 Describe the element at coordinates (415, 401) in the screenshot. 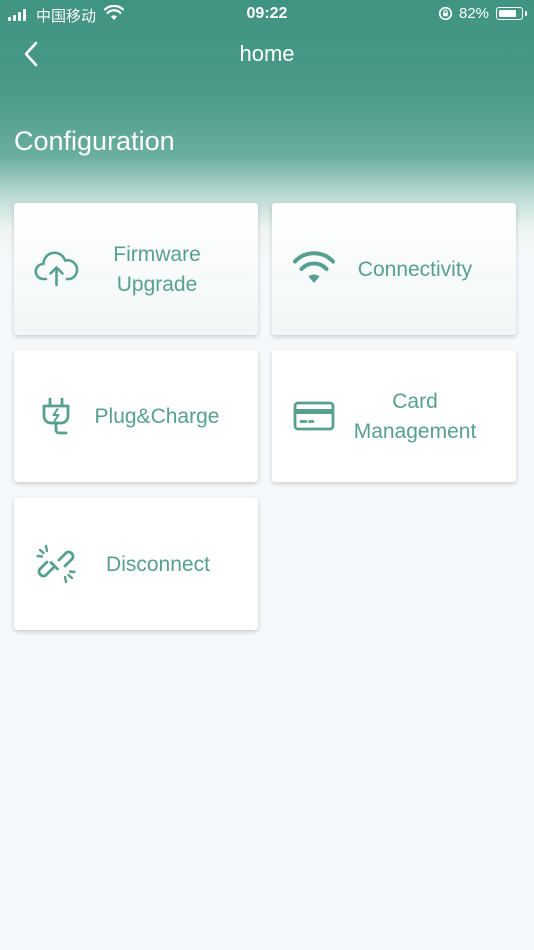

I see `label-line: Card` at that location.